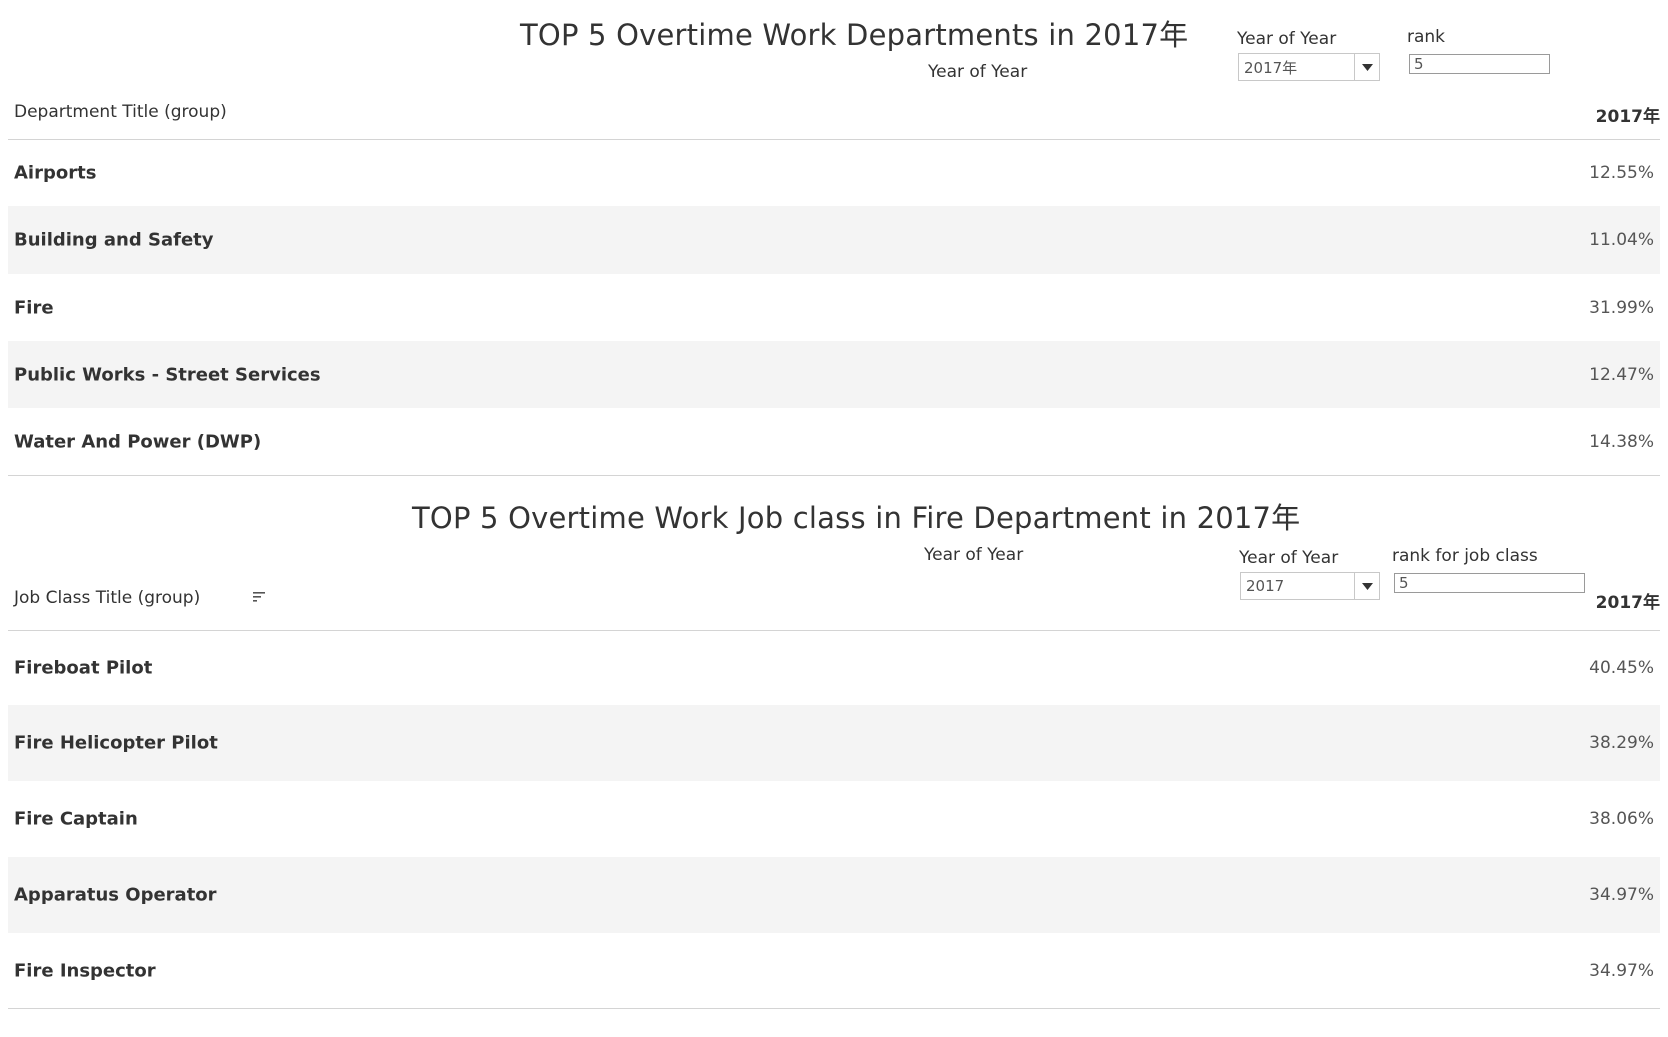  Describe the element at coordinates (1289, 558) in the screenshot. I see `job-class-year-filter-label: Year of Year` at that location.